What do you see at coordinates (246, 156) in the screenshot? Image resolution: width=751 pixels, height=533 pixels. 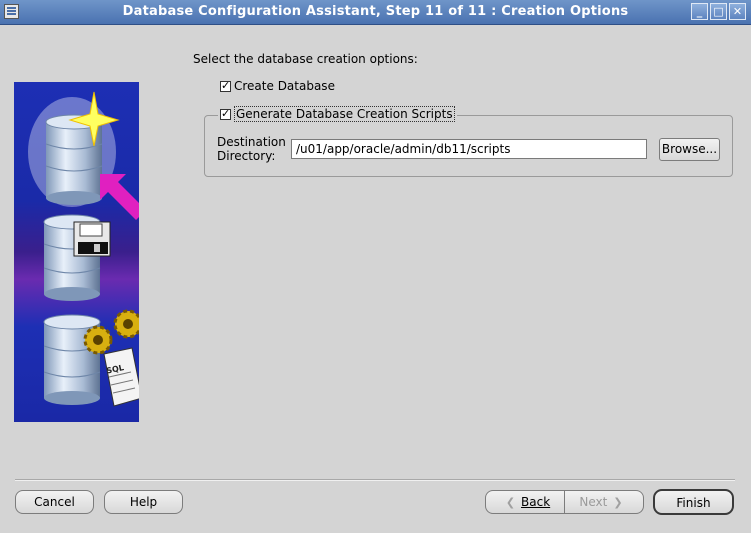 I see `destination-label-line2: Directory:` at bounding box center [246, 156].